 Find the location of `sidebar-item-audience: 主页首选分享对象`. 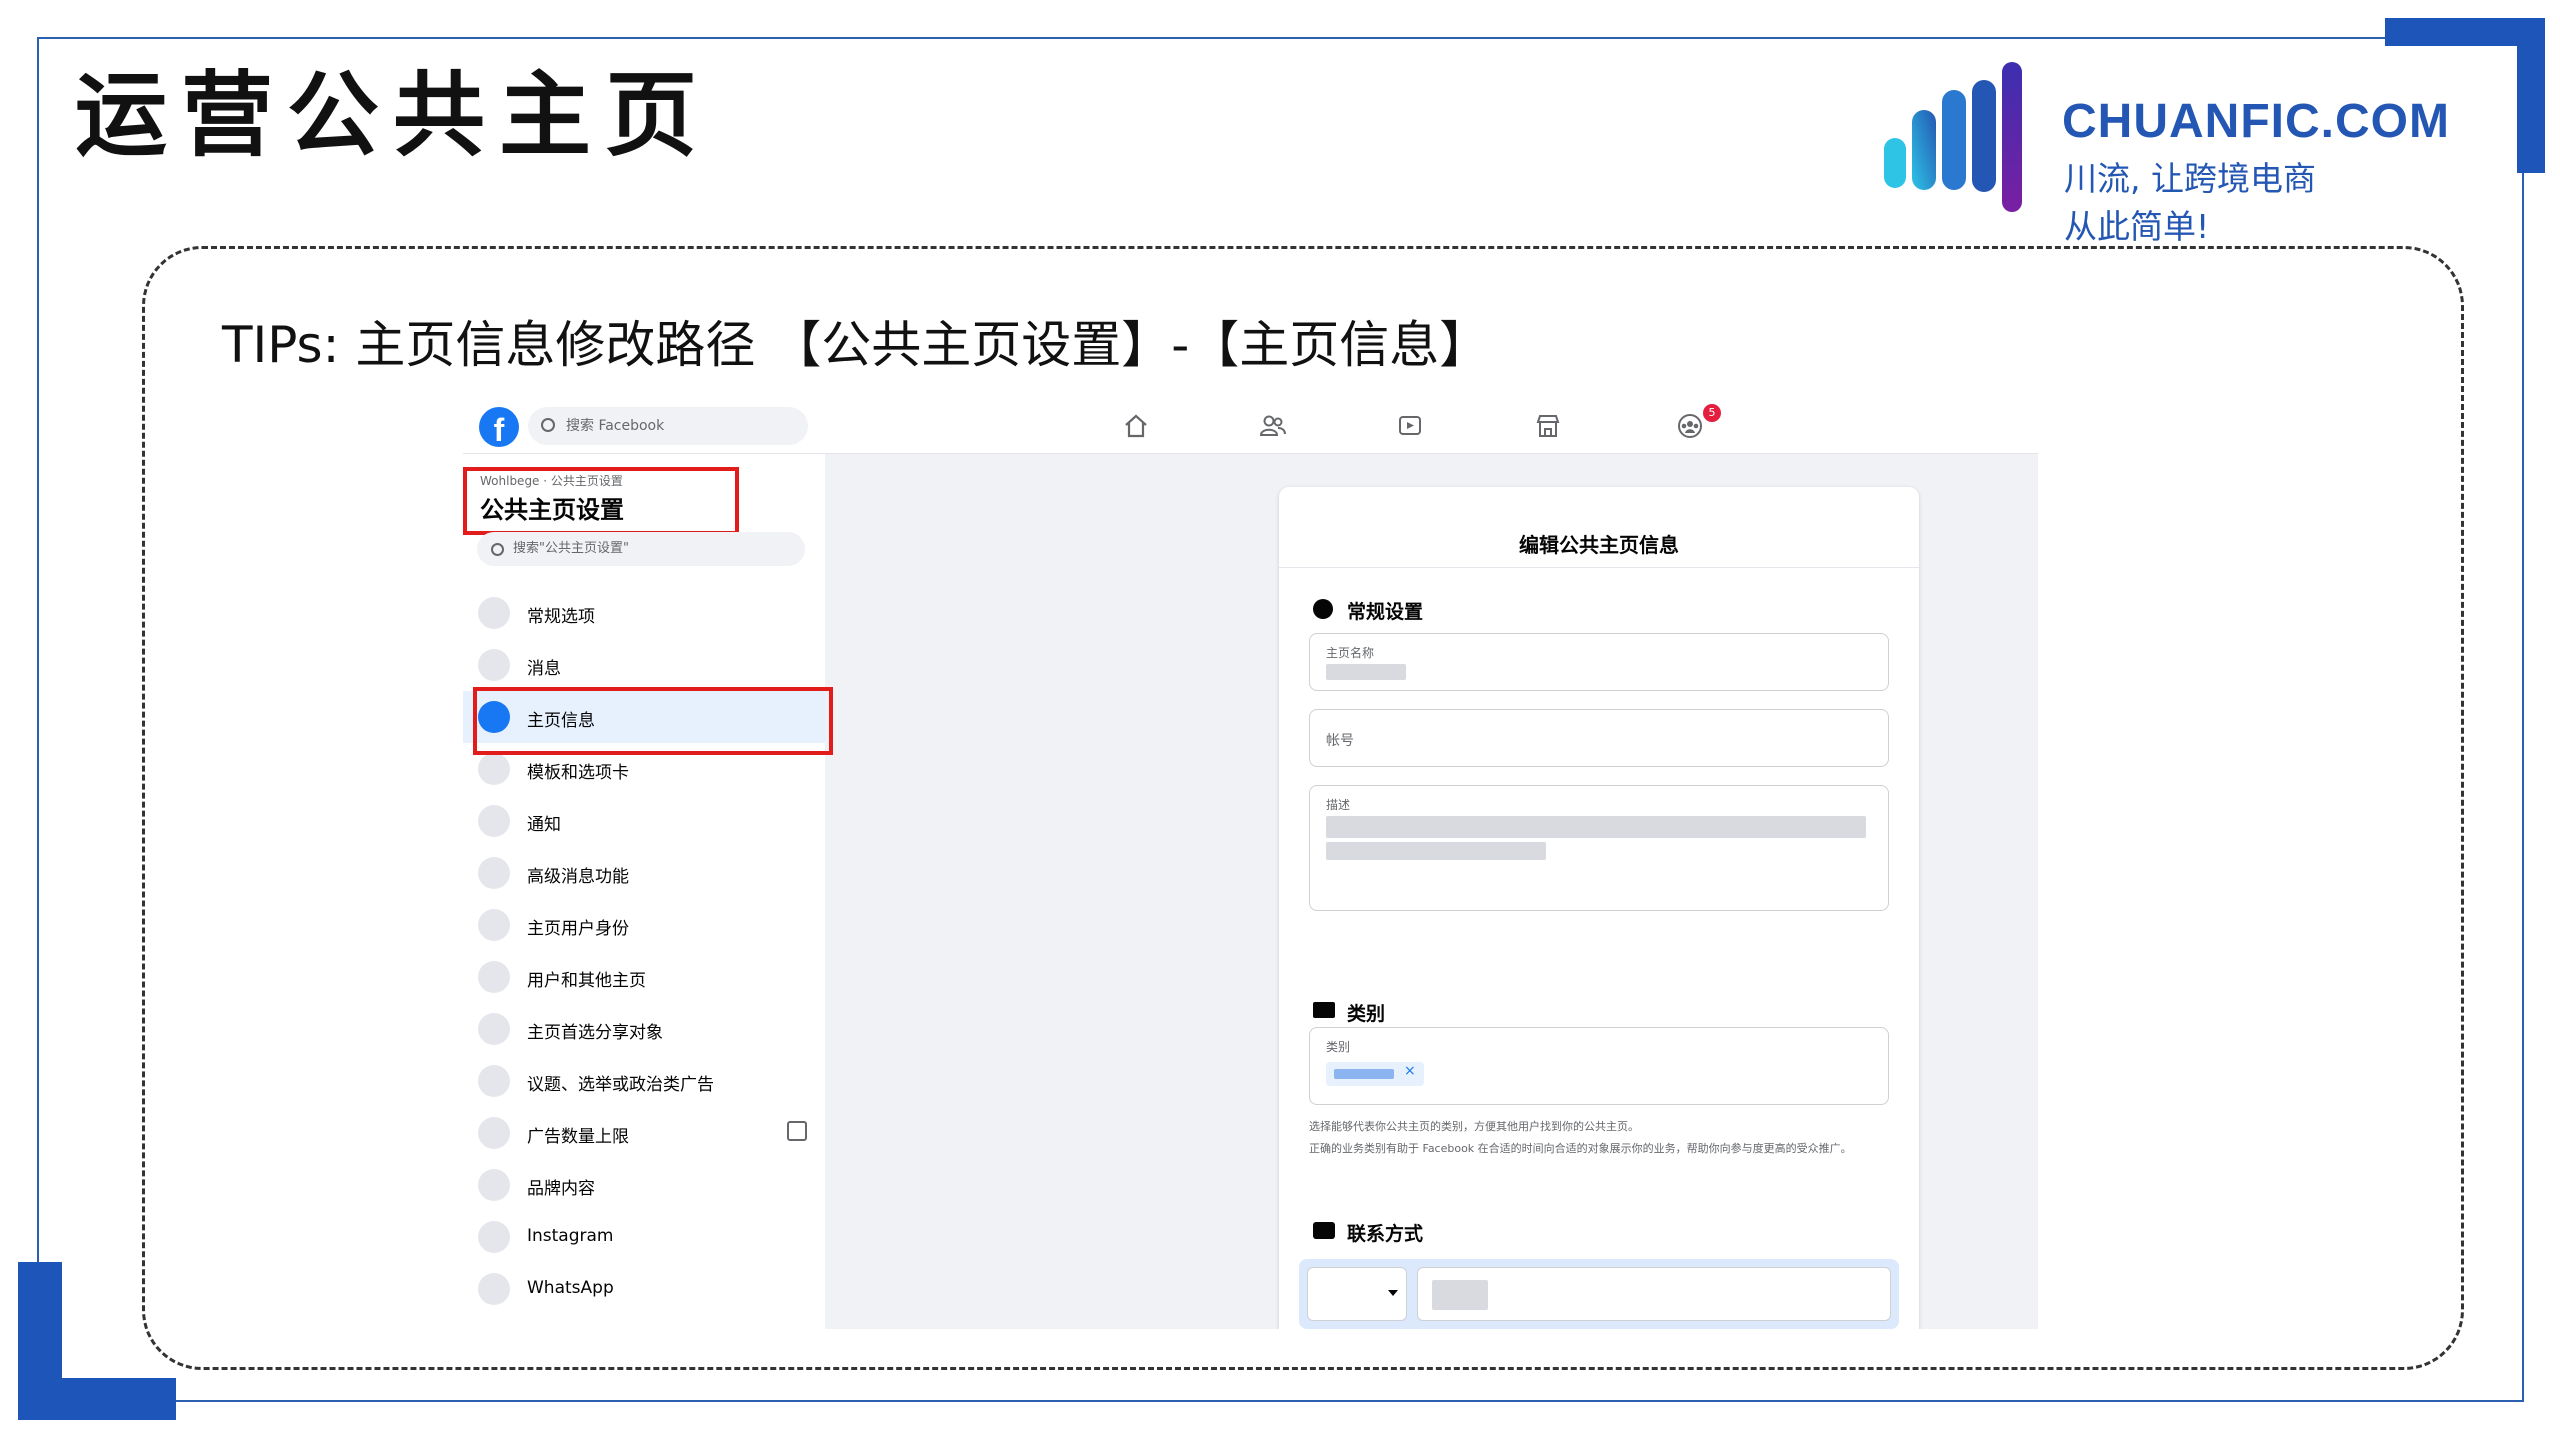

sidebar-item-audience: 主页首选分享对象 is located at coordinates (644, 1029).